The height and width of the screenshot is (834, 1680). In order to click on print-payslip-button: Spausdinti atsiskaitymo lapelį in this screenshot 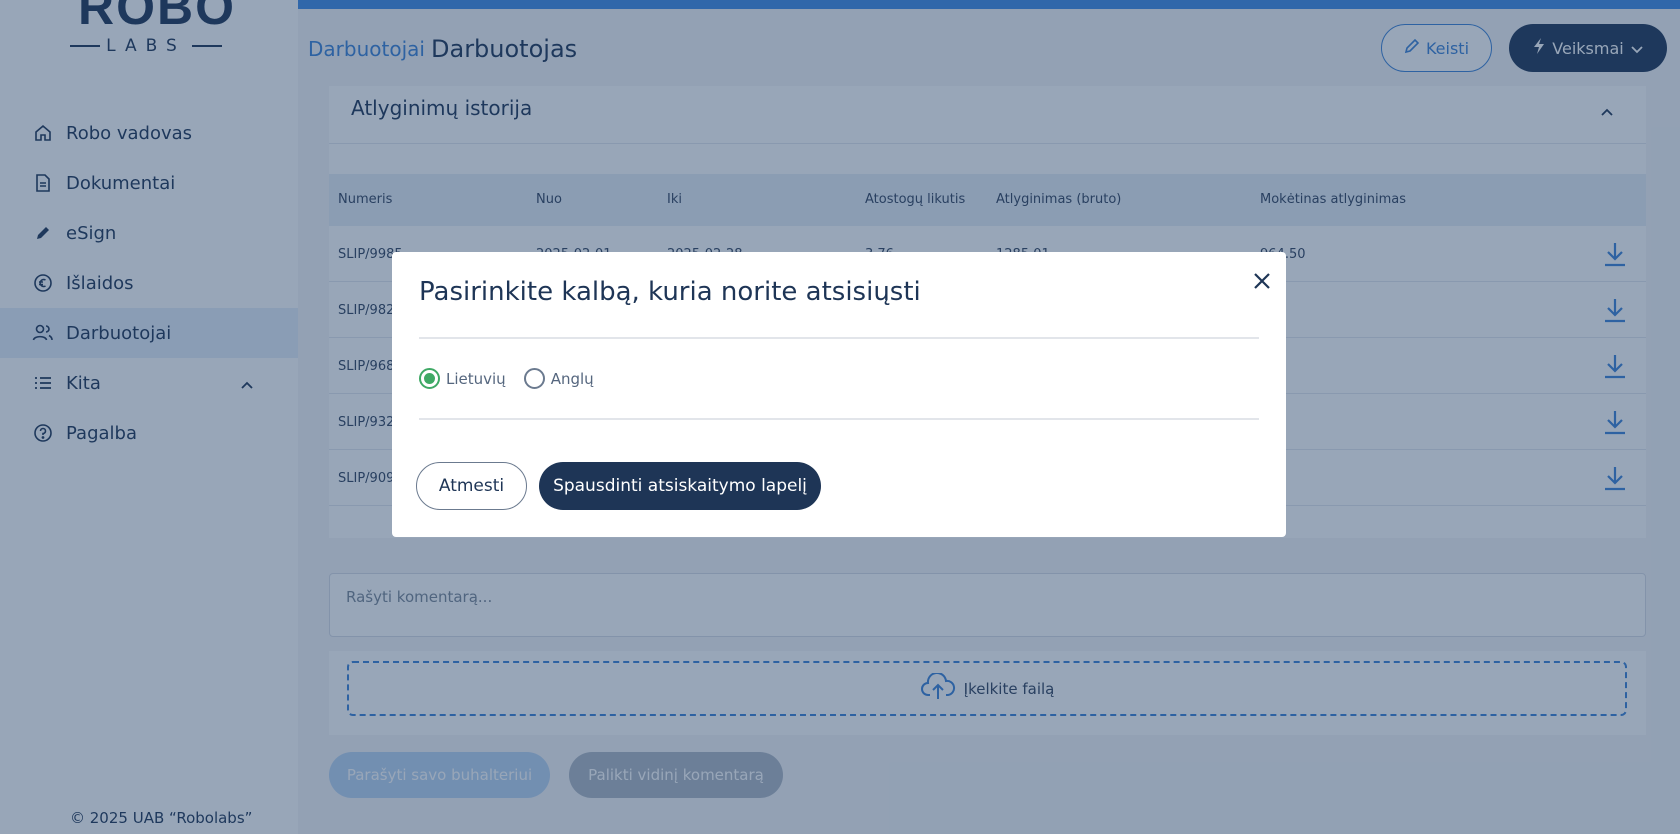, I will do `click(680, 486)`.